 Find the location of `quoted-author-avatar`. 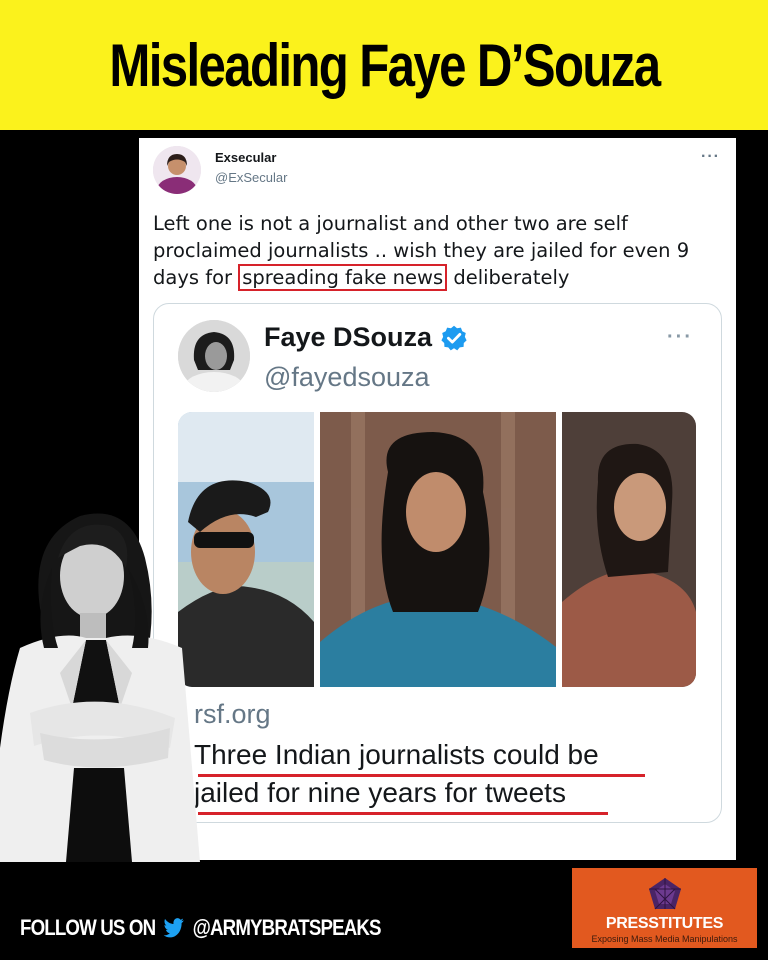

quoted-author-avatar is located at coordinates (214, 356).